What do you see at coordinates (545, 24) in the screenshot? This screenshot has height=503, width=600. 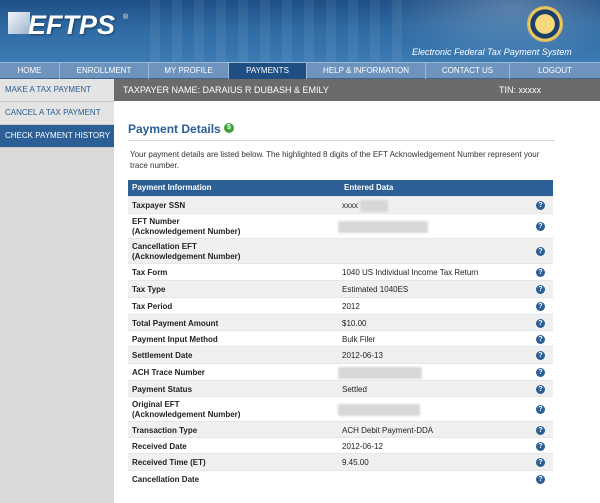 I see `treasury-seal-icon` at bounding box center [545, 24].